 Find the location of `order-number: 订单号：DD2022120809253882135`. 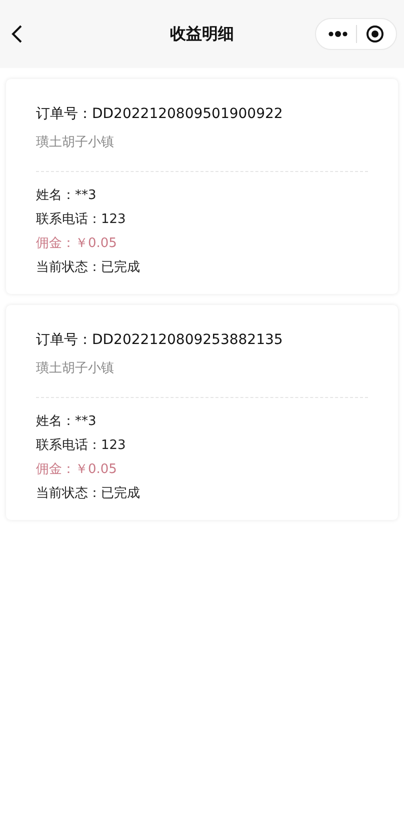

order-number: 订单号：DD2022120809253882135 is located at coordinates (160, 340).